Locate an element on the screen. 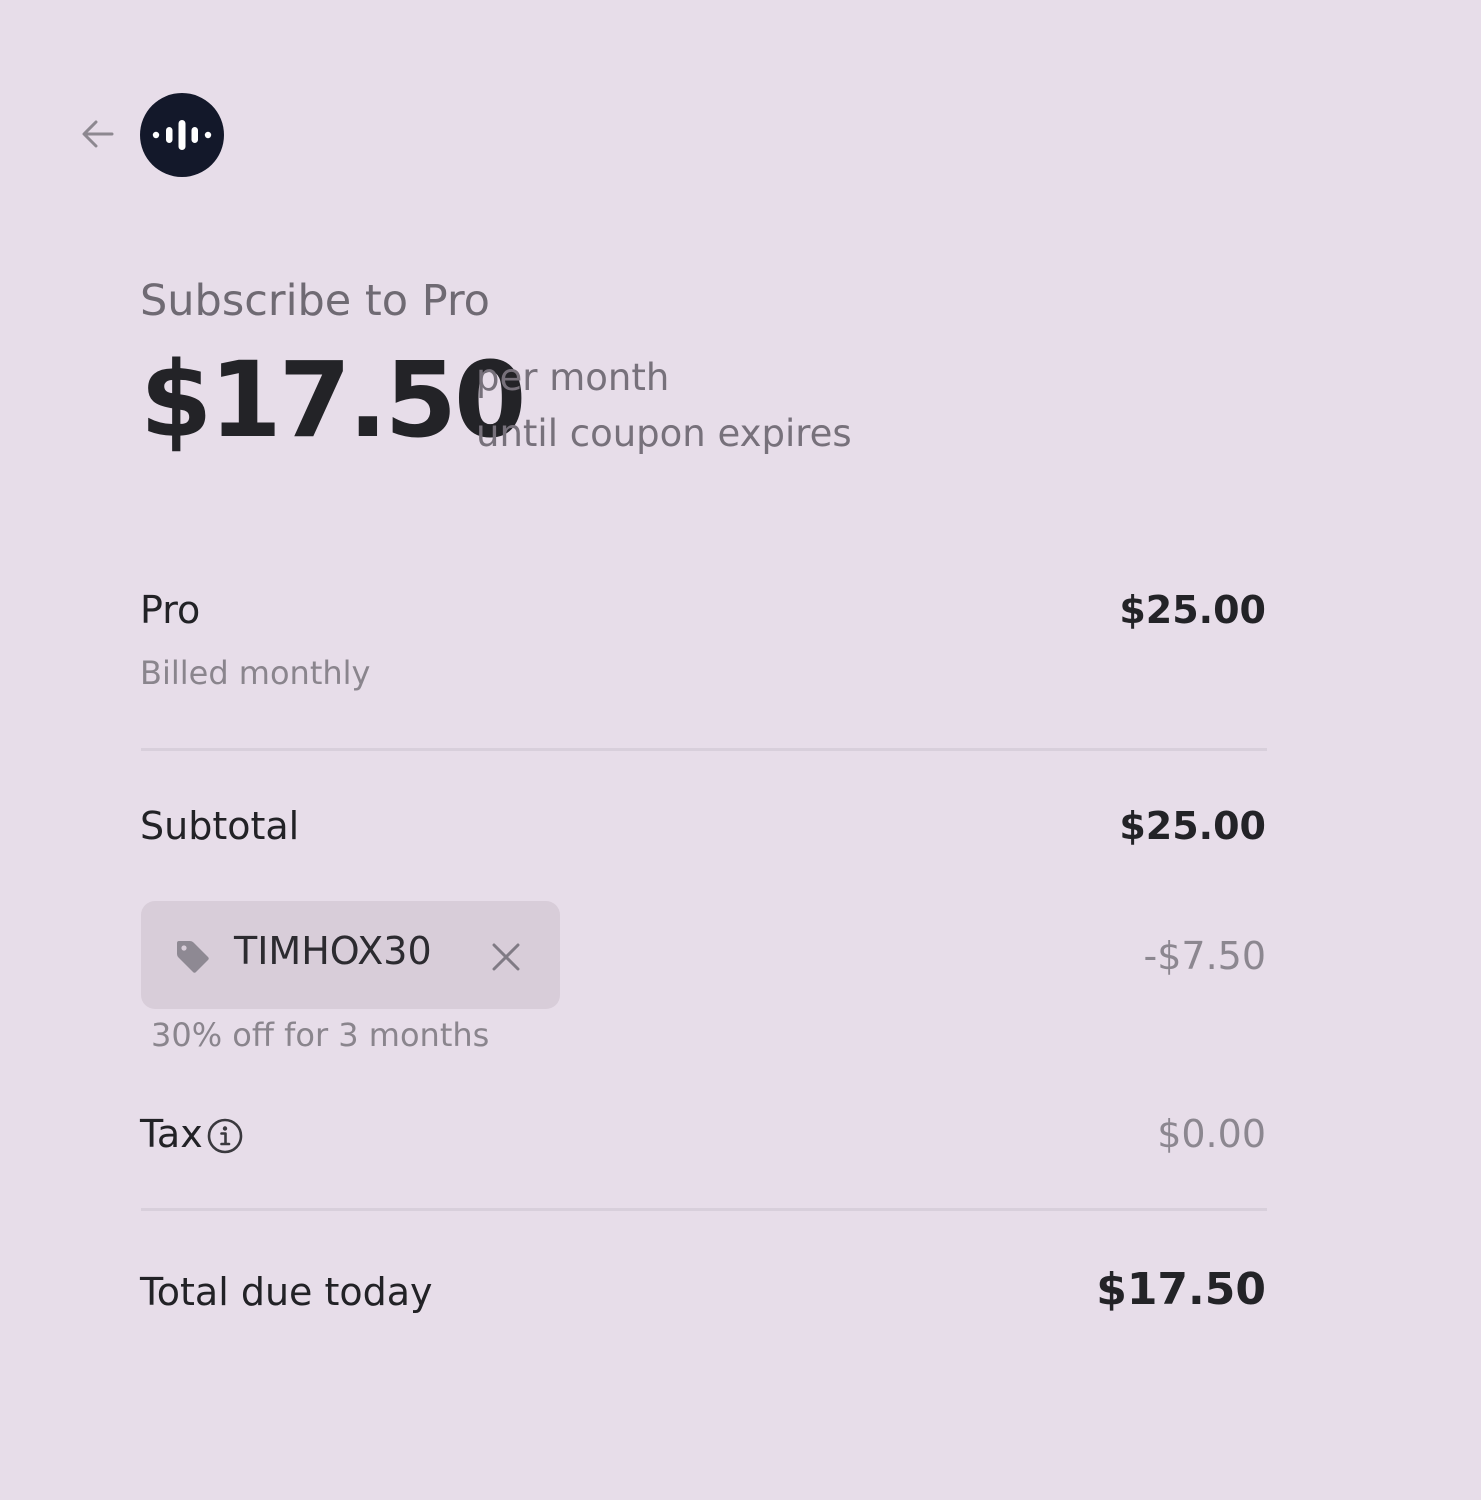 This screenshot has height=1500, width=1481. tax-amount: $0.00 is located at coordinates (1211, 1134).